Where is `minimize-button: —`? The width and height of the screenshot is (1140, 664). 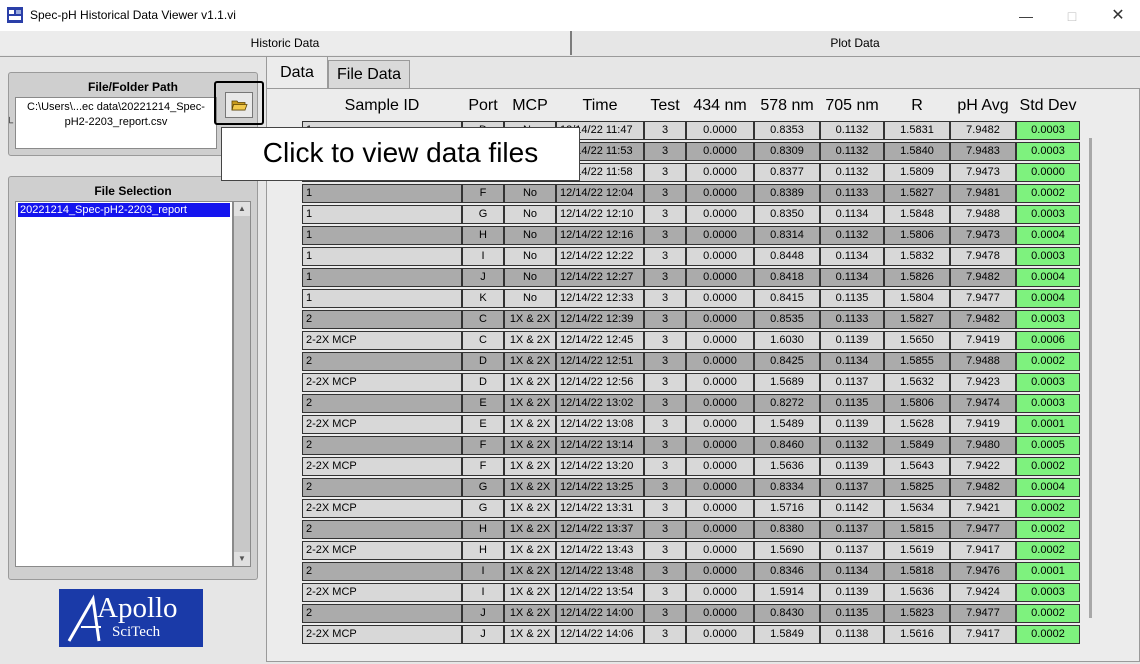 minimize-button: — is located at coordinates (1026, 16).